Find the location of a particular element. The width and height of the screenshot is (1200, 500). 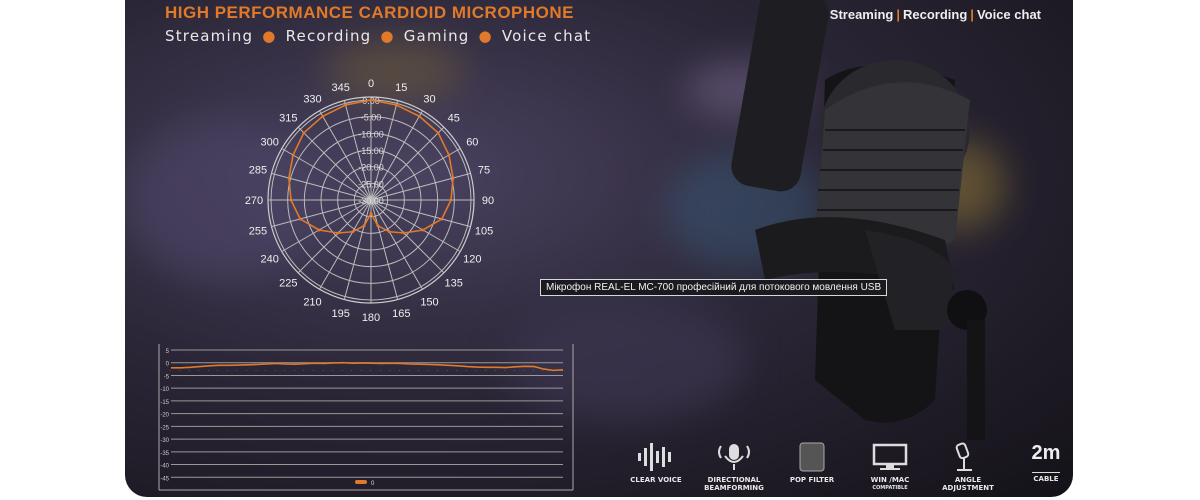

y-tick-label: 0 is located at coordinates (168, 365).